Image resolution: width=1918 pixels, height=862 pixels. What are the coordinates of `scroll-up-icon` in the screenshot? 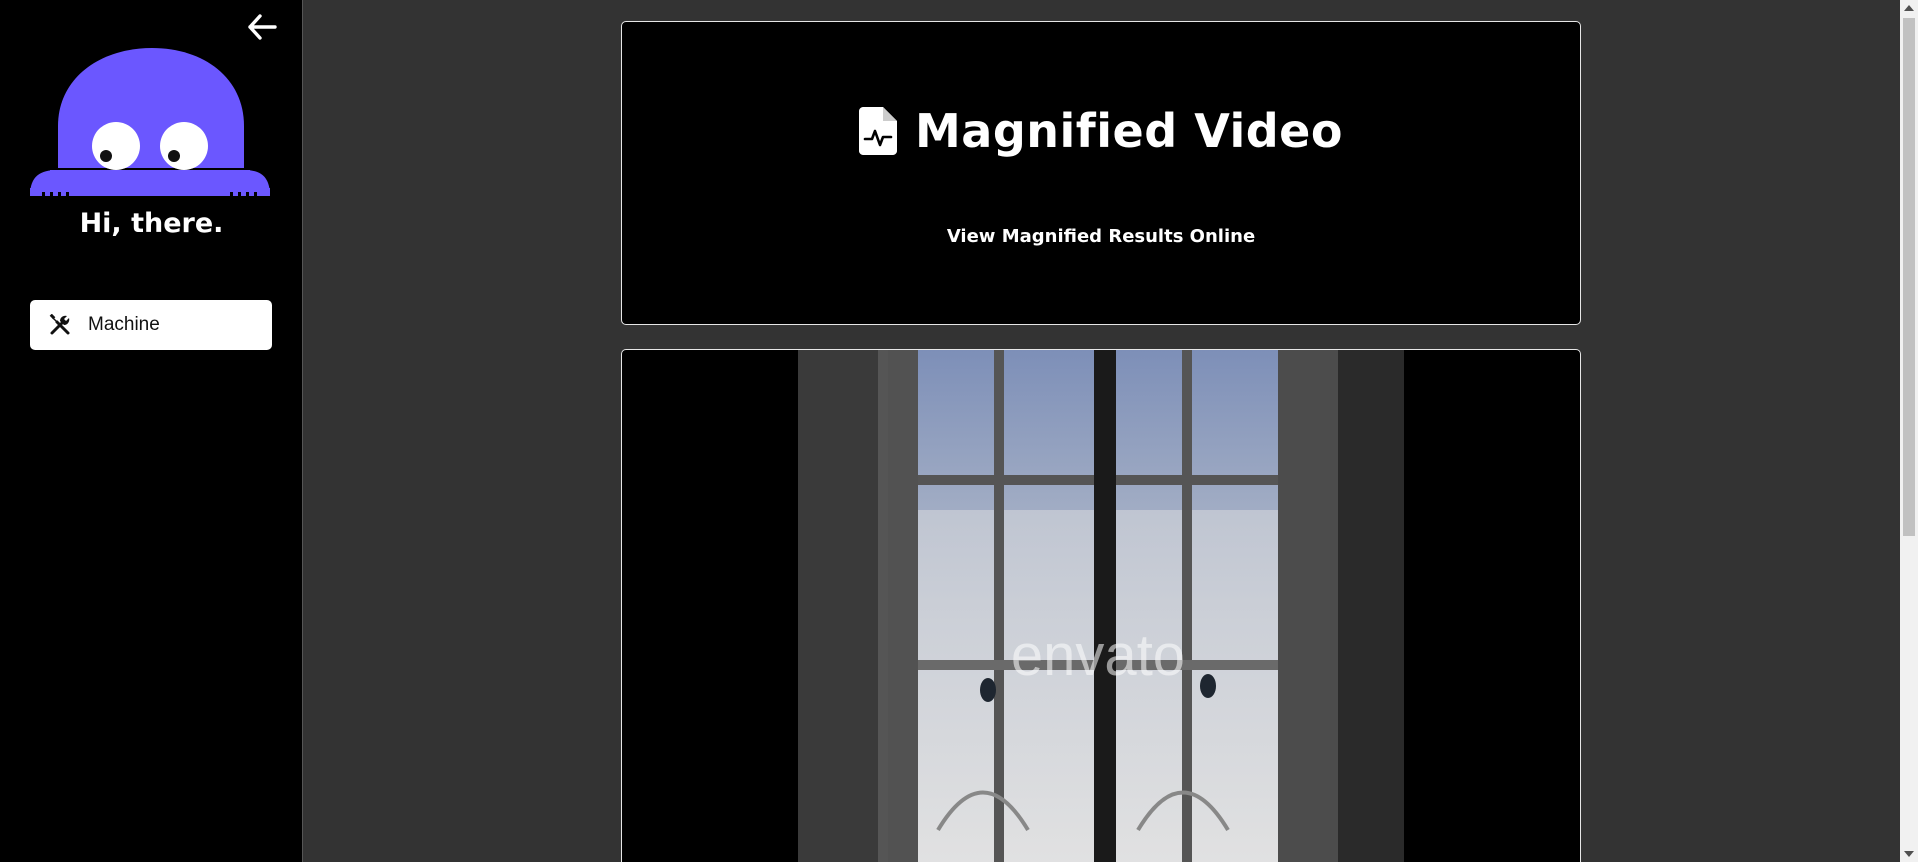 It's located at (1909, 8).